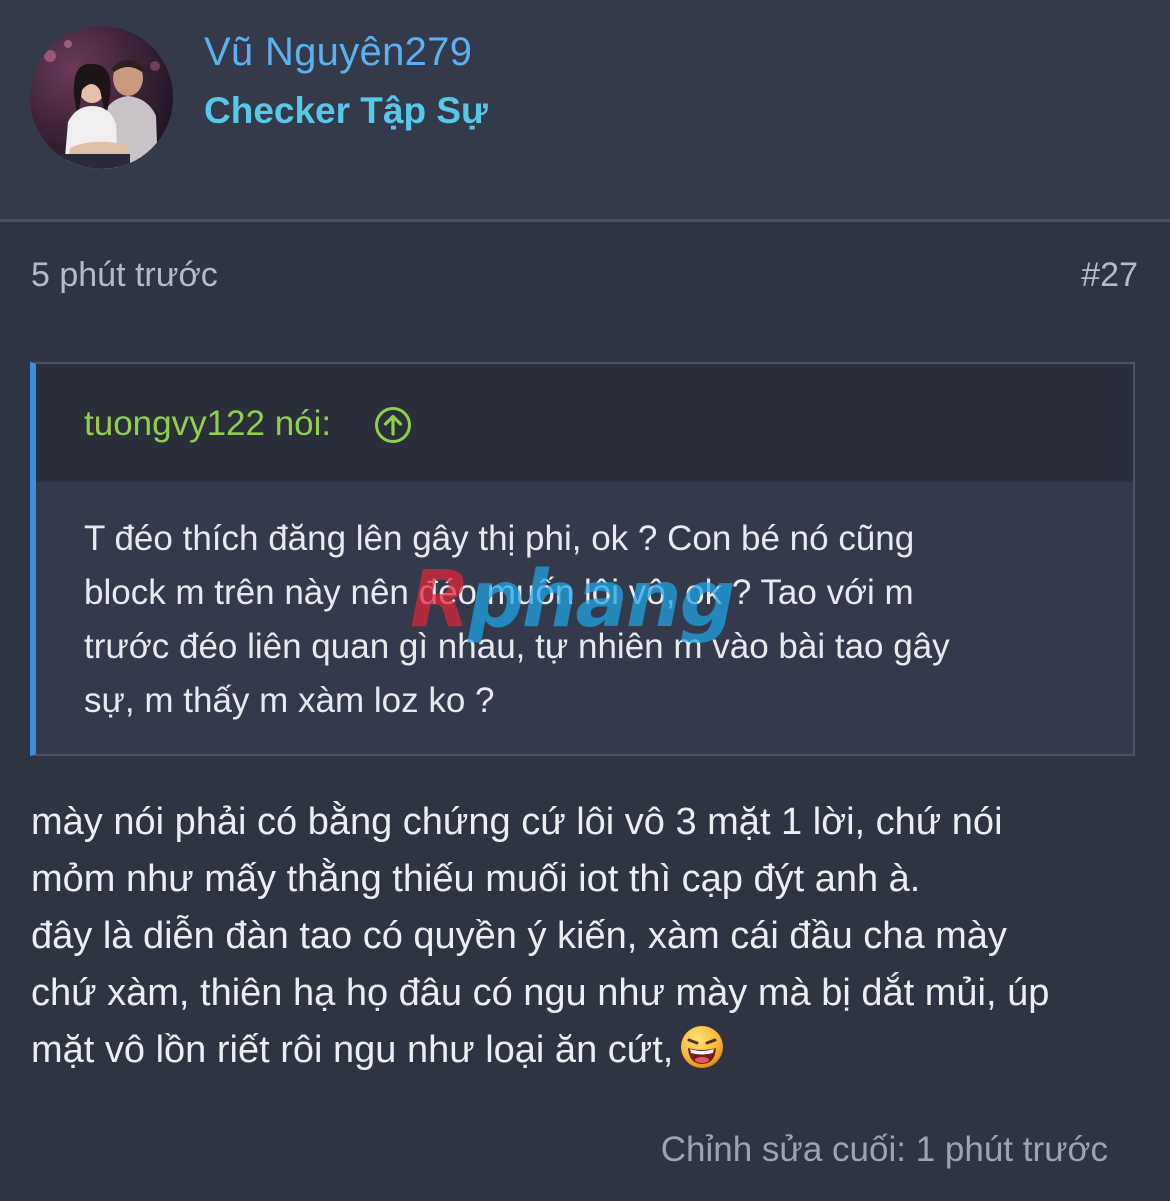  Describe the element at coordinates (352, 1050) in the screenshot. I see `message-line-text: mặt vô lồn riết rôi ngu như loại ăn cứt,` at that location.